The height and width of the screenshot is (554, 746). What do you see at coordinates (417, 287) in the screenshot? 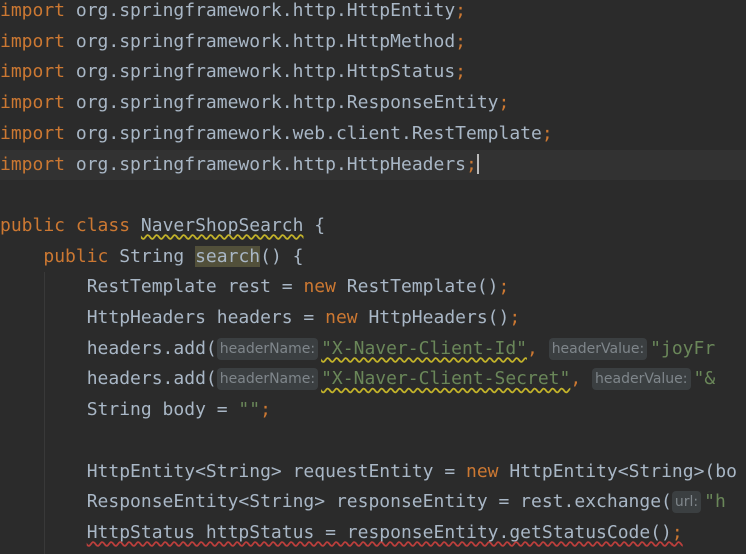
I see `code-token: RestTemplate()` at bounding box center [417, 287].